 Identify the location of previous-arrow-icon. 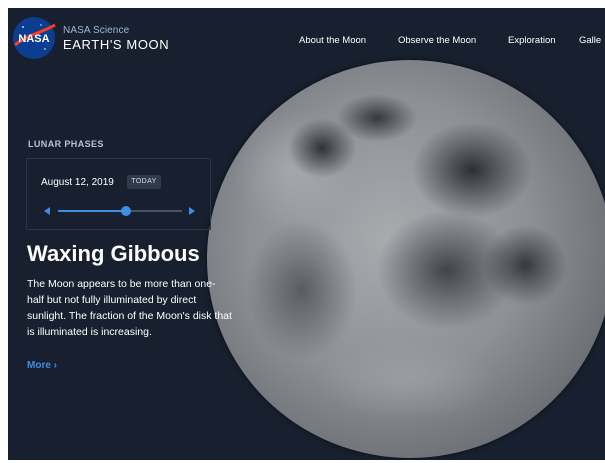
(47, 211).